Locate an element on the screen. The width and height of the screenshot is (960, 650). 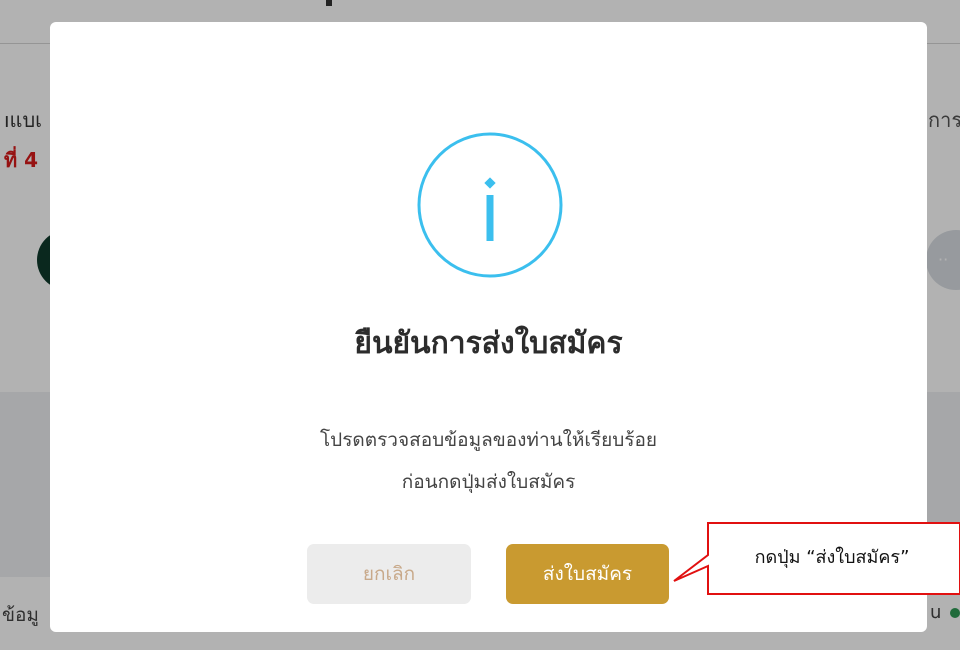
info-icon is located at coordinates (490, 205).